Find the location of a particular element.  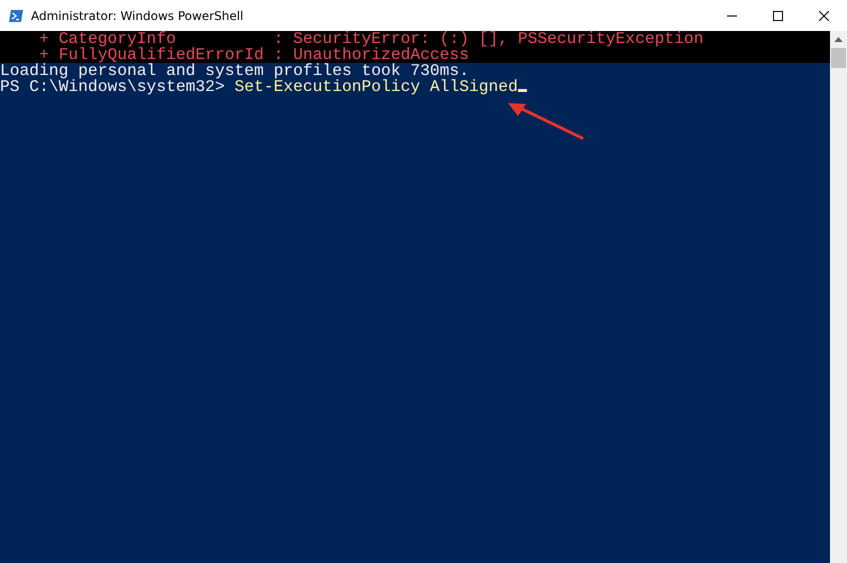

prompt-text: PS C:\Windows\system32> is located at coordinates (112, 86).